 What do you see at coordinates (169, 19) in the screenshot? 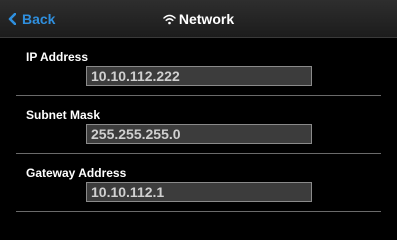
I see `wifi-icon` at bounding box center [169, 19].